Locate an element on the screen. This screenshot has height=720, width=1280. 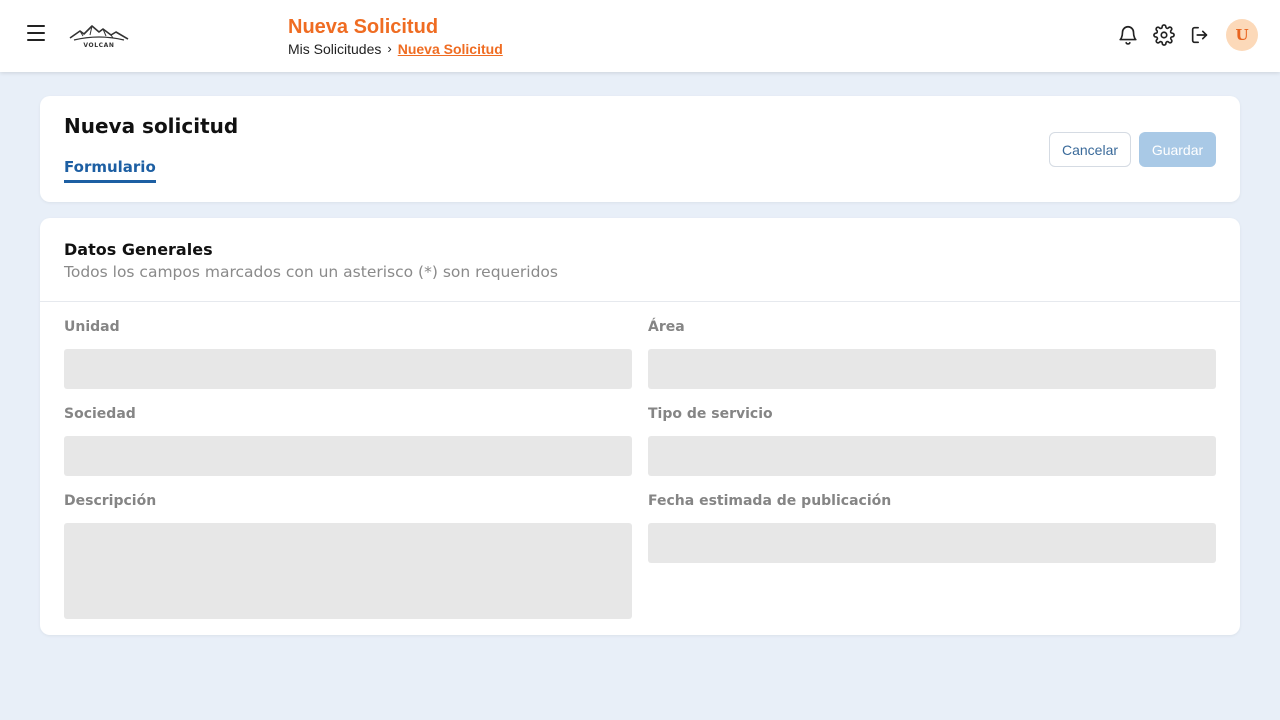
logout-icon is located at coordinates (1200, 35).